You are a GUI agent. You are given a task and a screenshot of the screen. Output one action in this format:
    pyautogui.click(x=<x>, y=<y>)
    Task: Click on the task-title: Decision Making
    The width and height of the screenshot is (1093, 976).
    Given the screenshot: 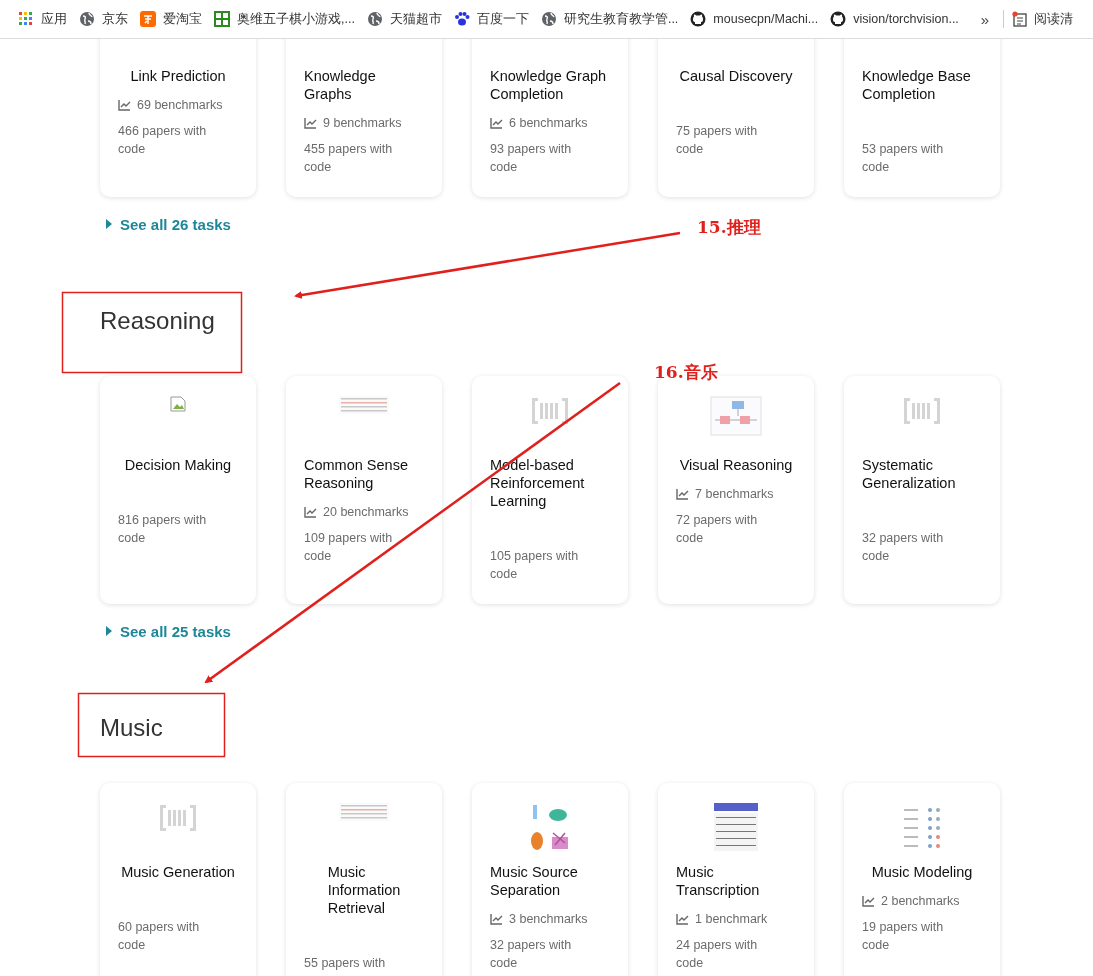 What is the action you would take?
    pyautogui.click(x=178, y=465)
    